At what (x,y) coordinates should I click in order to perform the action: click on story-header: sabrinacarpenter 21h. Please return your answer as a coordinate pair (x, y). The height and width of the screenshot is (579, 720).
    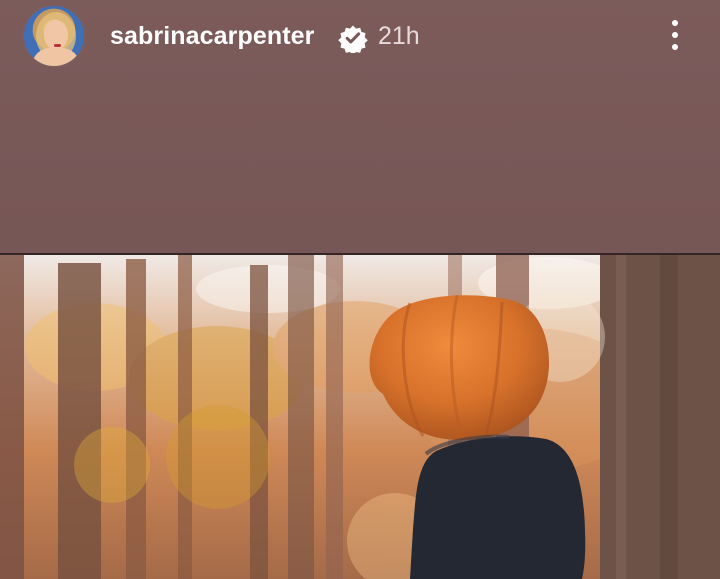
    Looking at the image, I should click on (360, 36).